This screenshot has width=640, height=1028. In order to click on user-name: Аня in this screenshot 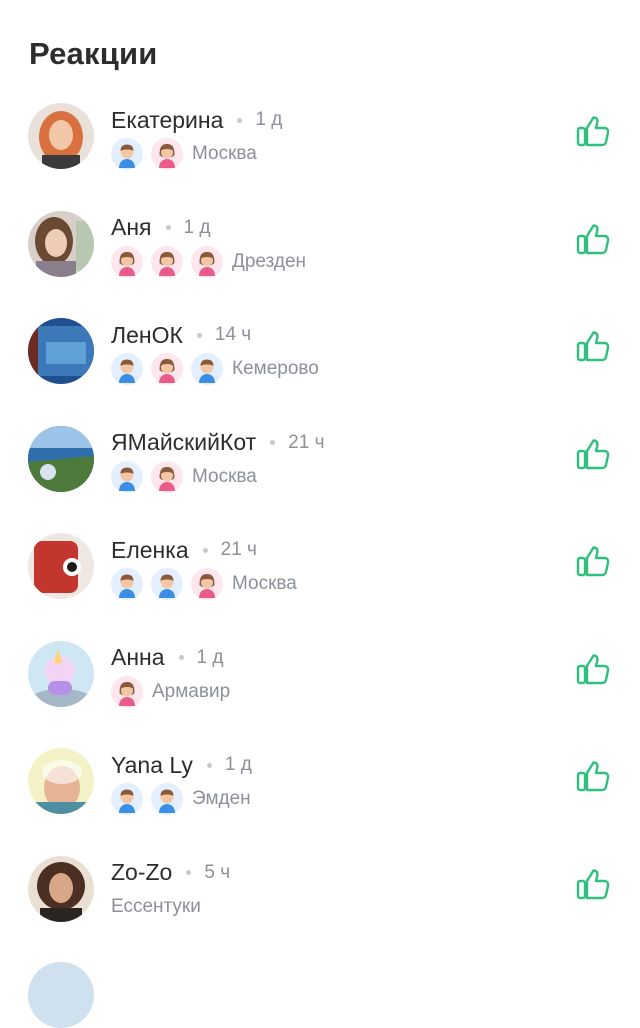, I will do `click(131, 227)`.